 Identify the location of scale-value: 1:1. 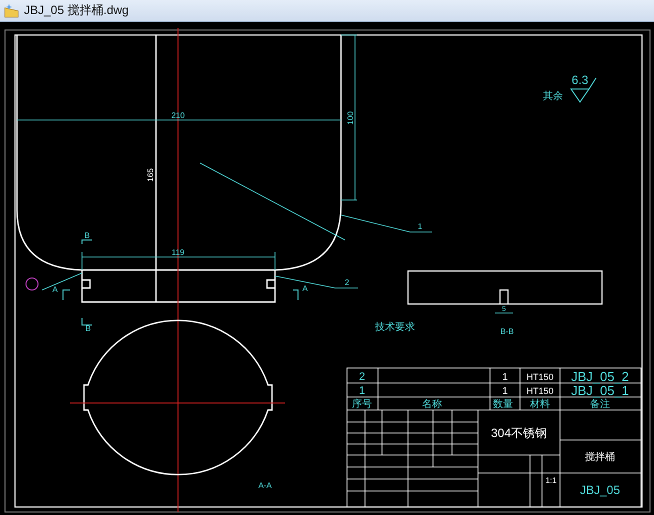
(551, 480).